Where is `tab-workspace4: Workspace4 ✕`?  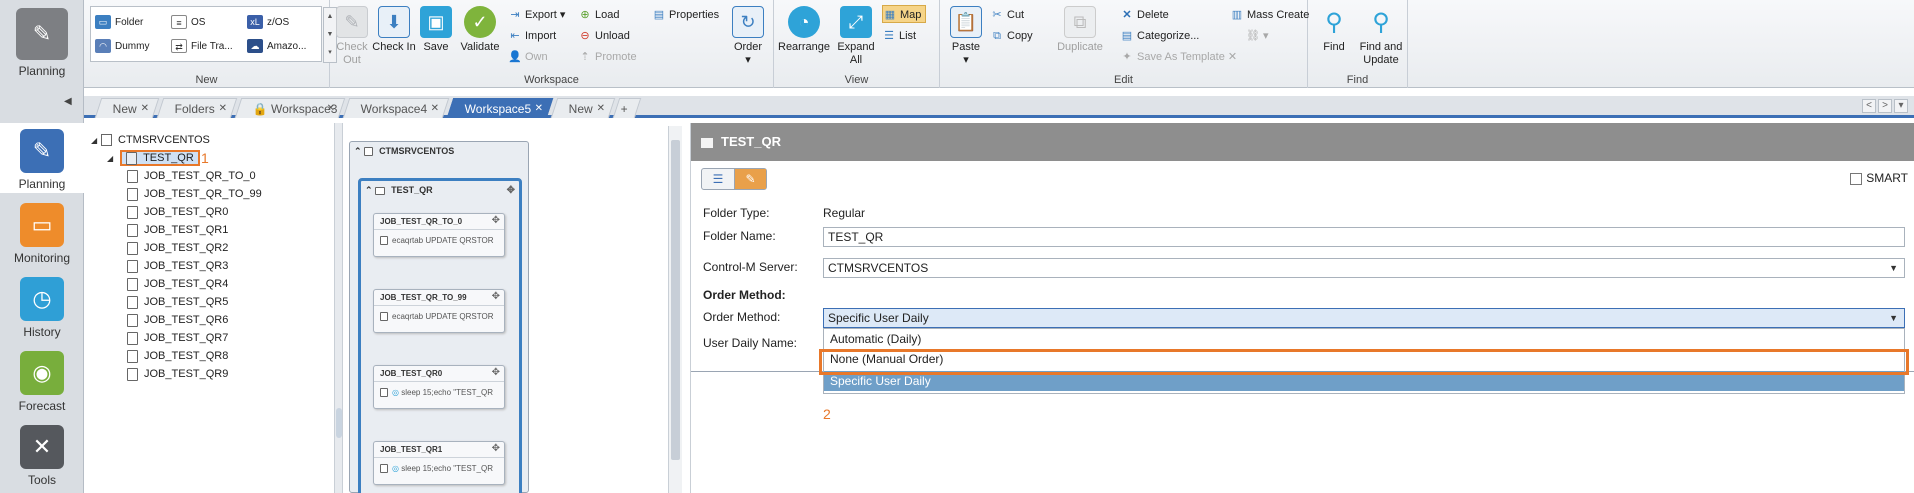
tab-workspace4: Workspace4 ✕ is located at coordinates (396, 108).